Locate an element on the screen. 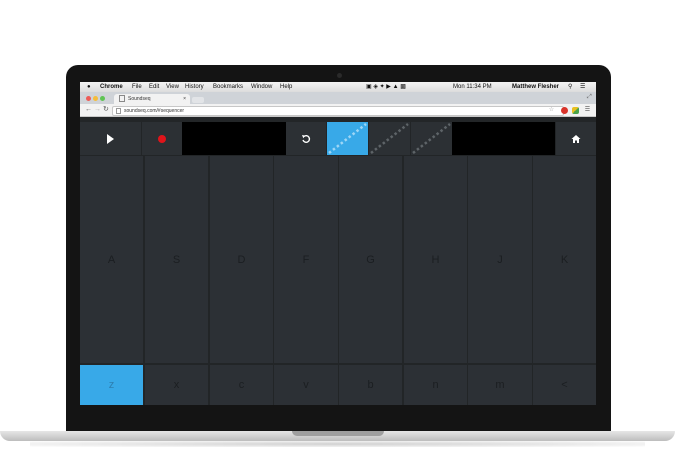 This screenshot has height=450, width=675. laptop-shadow is located at coordinates (337, 444).